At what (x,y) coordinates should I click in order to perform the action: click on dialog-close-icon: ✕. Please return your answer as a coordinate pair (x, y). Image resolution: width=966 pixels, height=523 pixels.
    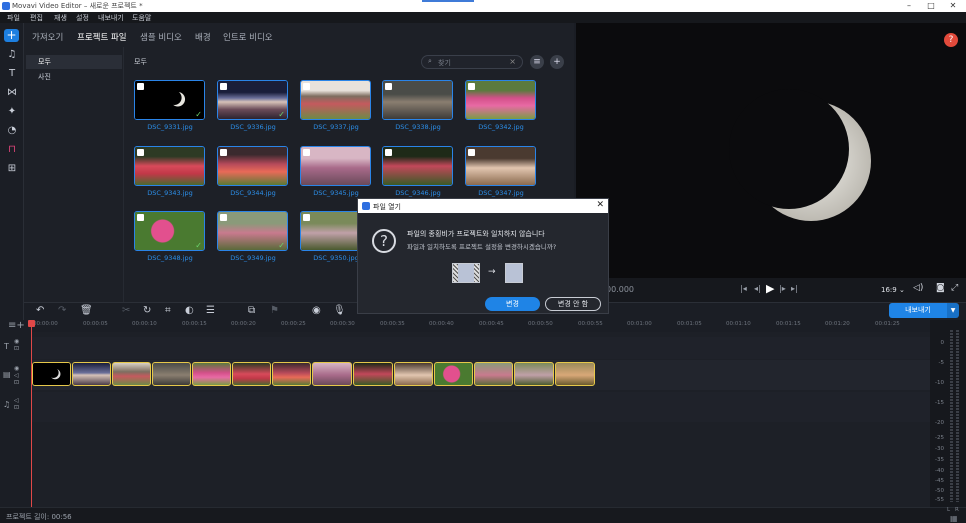
    Looking at the image, I should click on (600, 205).